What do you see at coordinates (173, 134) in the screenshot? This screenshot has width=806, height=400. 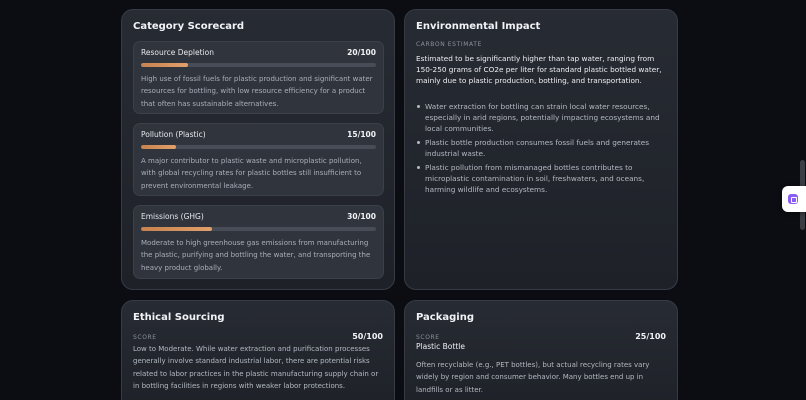 I see `metric-name: Pollution (Plastic)` at bounding box center [173, 134].